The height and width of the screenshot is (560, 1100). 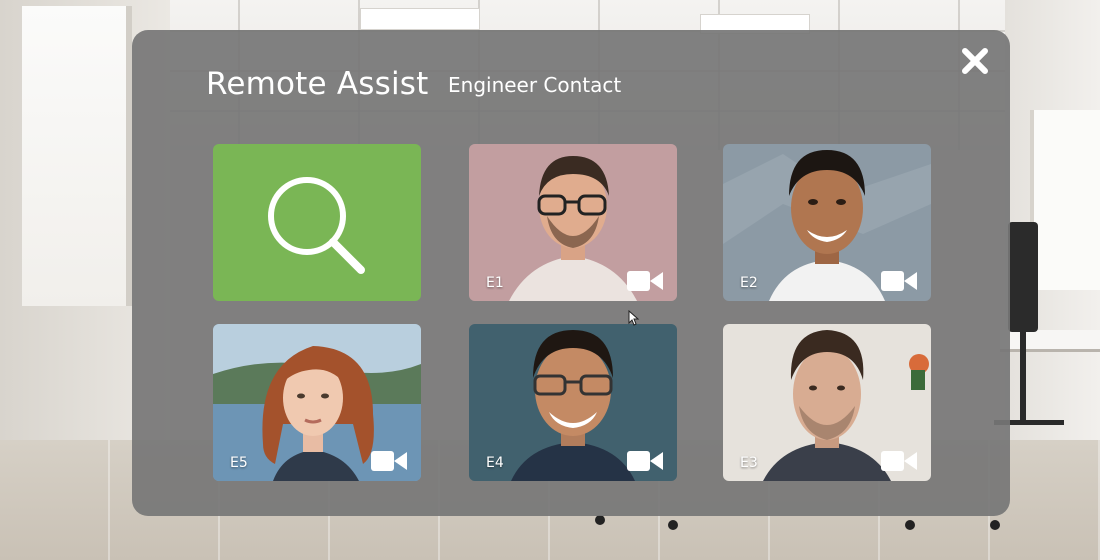 I want to click on contact-tile-e5: E5, so click(x=317, y=402).